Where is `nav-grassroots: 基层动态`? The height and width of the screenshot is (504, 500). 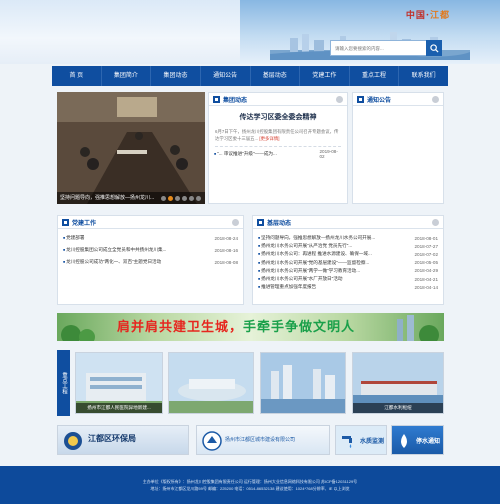 nav-grassroots: 基层动态 is located at coordinates (276, 76).